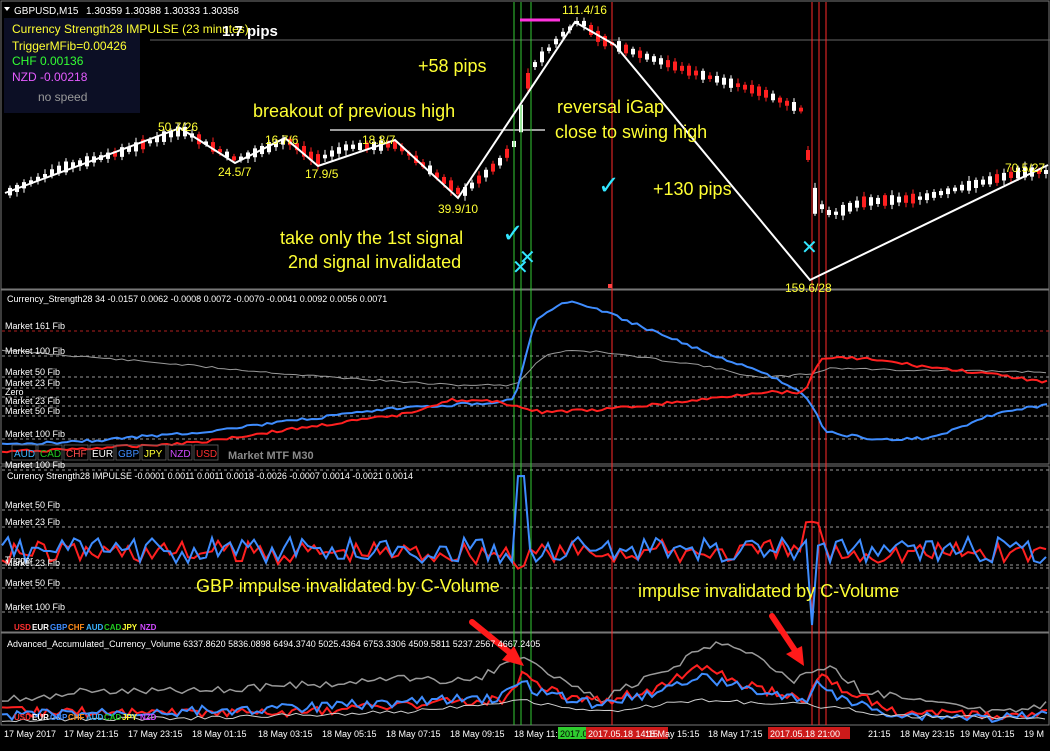 Image resolution: width=1050 pixels, height=751 pixels. What do you see at coordinates (520, 268) in the screenshot?
I see `cross-icon: ✕` at bounding box center [520, 268].